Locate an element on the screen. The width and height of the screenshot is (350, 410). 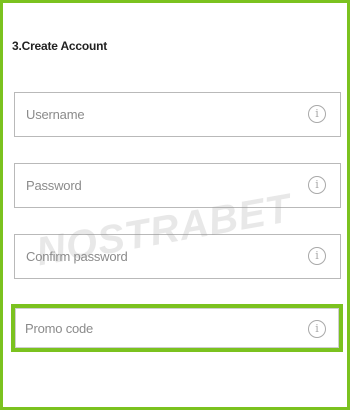
username-placeholder: Username is located at coordinates (55, 114).